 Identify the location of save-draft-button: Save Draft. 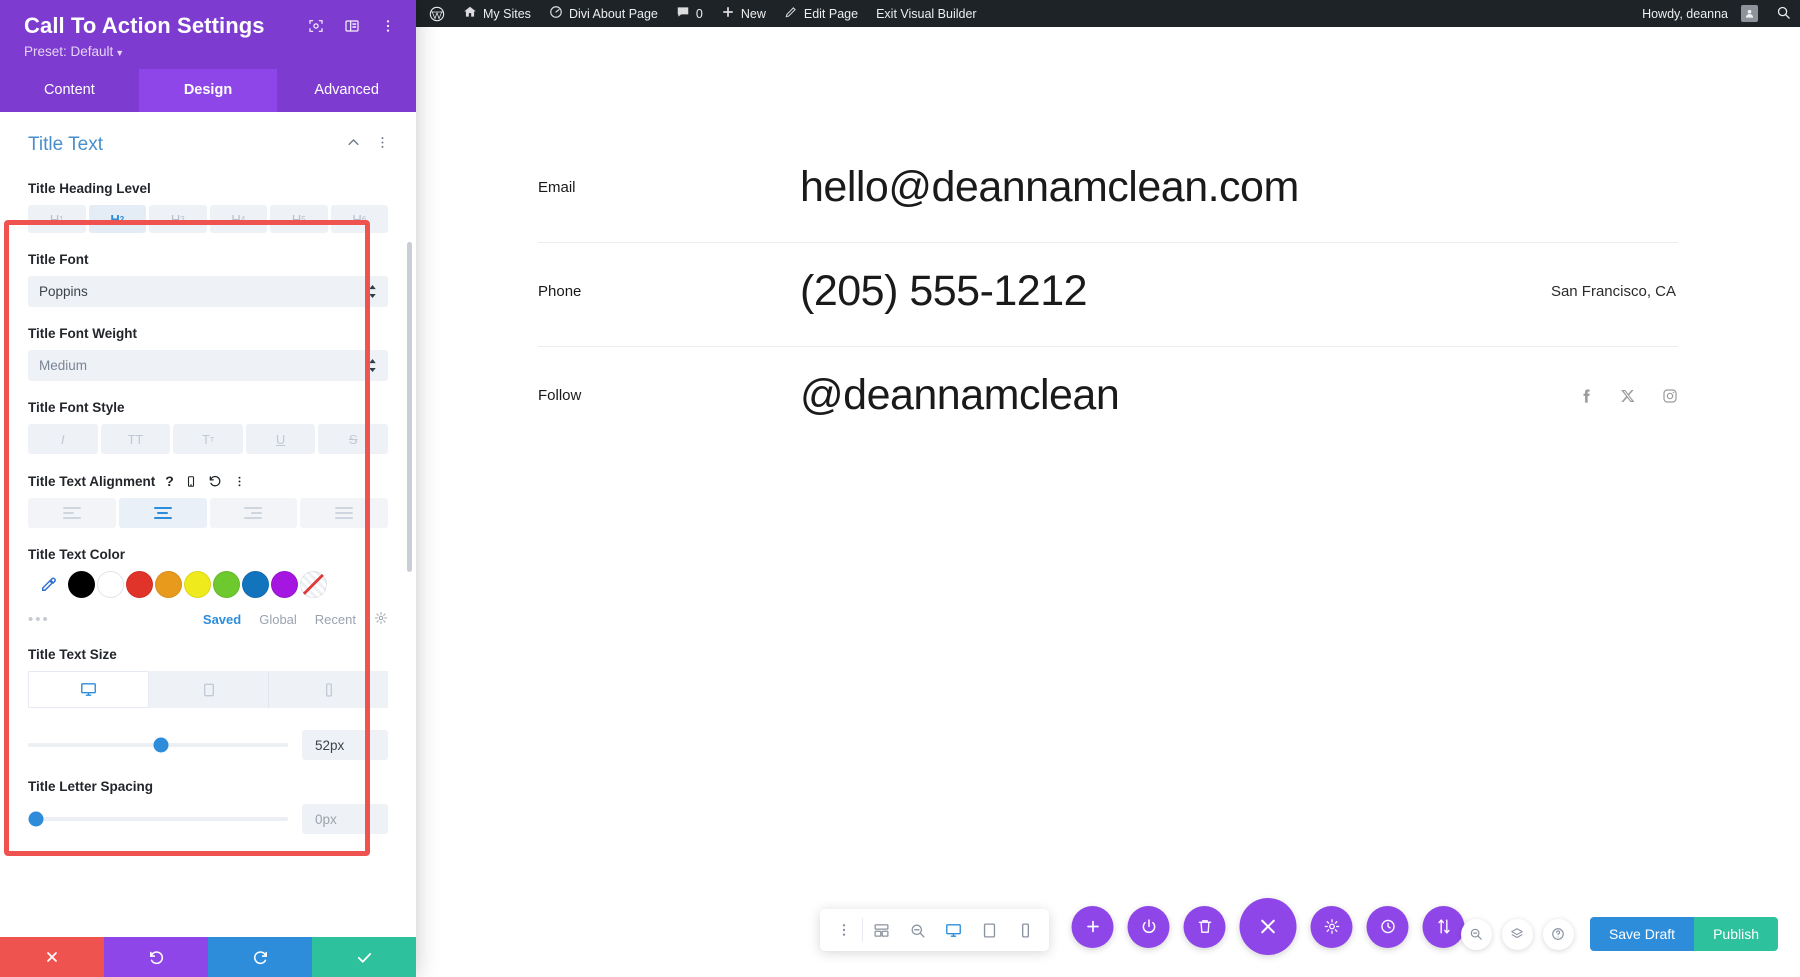
(1642, 934).